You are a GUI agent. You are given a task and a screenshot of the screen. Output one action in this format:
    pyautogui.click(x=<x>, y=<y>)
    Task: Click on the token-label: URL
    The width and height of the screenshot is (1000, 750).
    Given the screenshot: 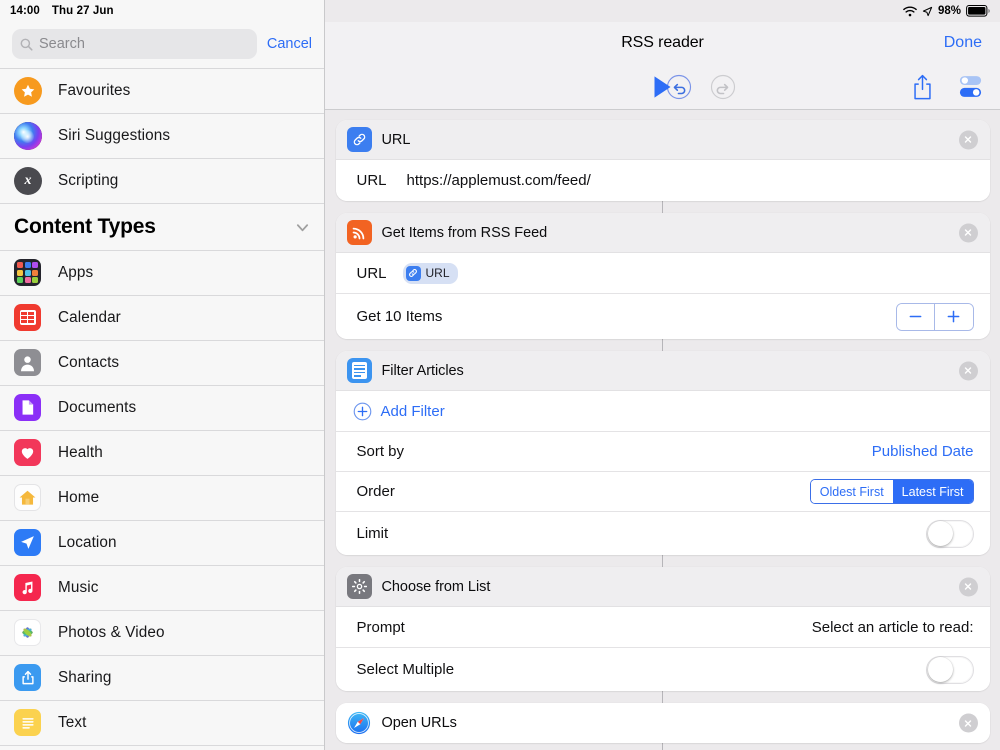 What is the action you would take?
    pyautogui.click(x=437, y=273)
    